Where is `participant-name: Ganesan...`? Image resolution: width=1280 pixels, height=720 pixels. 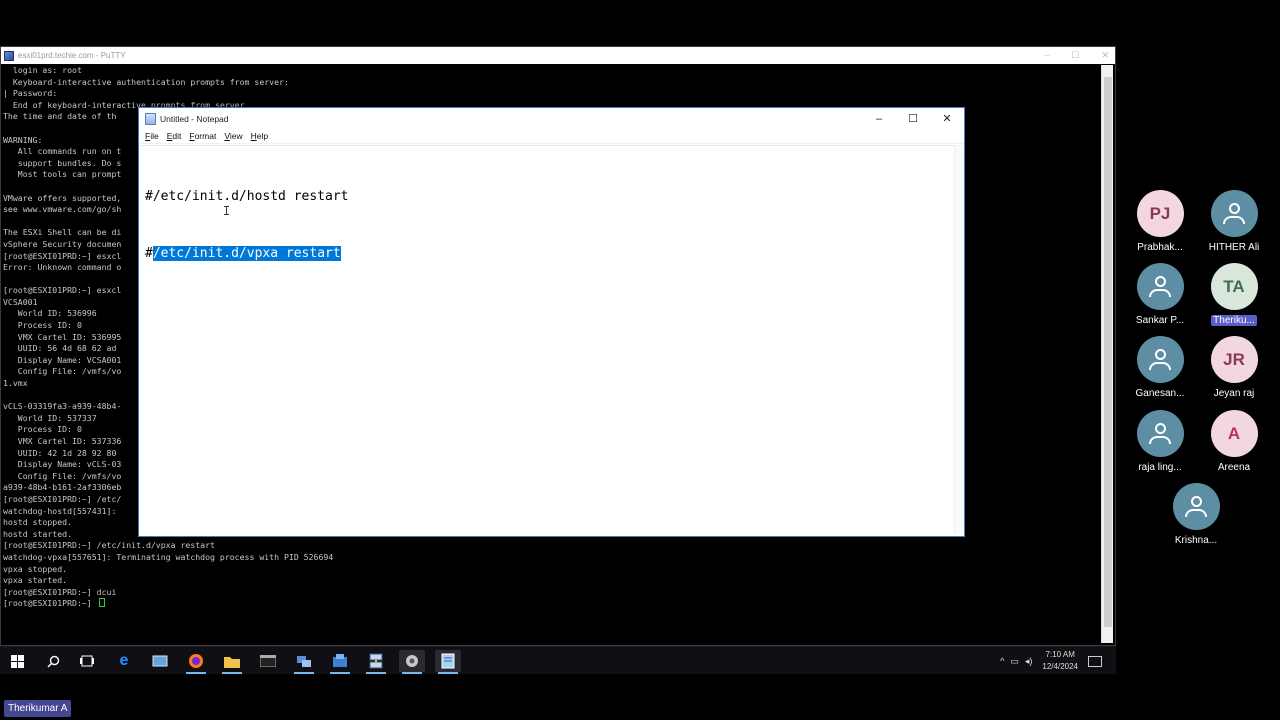 participant-name: Ganesan... is located at coordinates (1160, 393).